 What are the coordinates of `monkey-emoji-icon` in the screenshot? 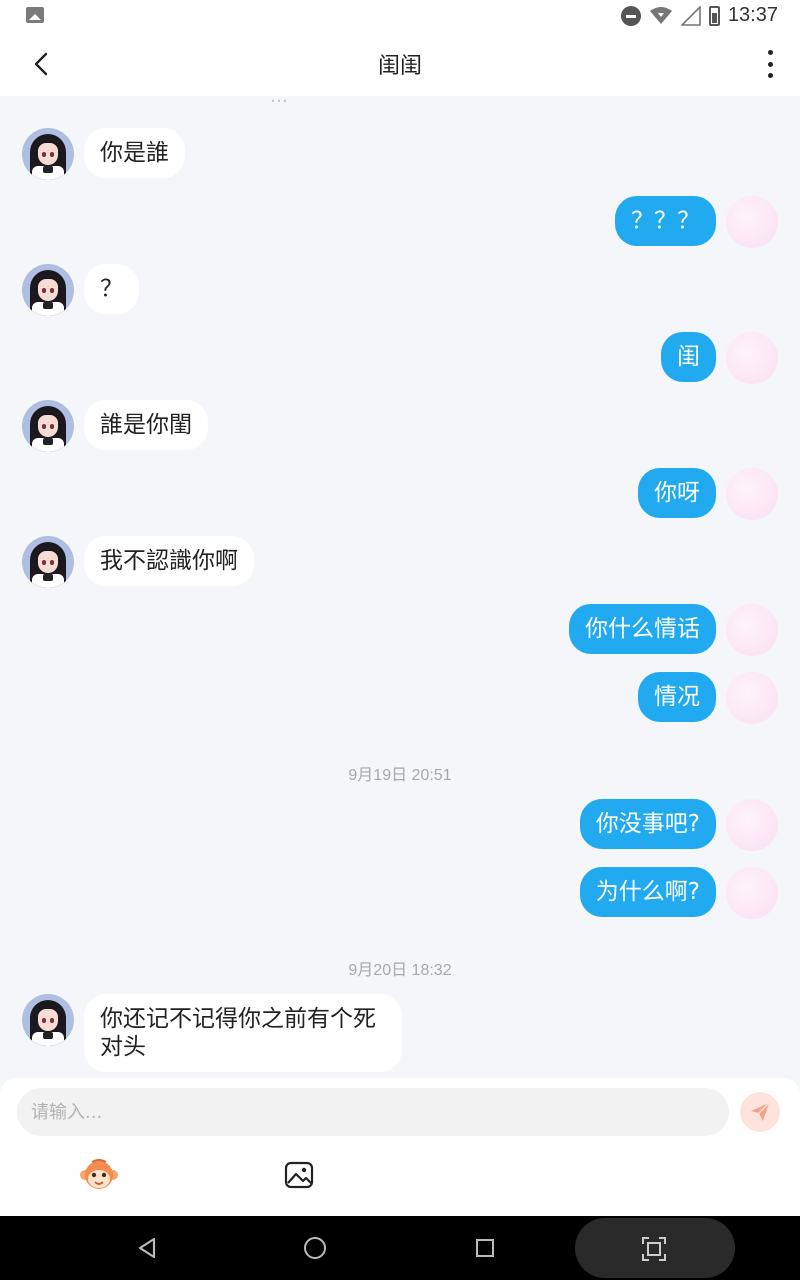 It's located at (99, 1175).